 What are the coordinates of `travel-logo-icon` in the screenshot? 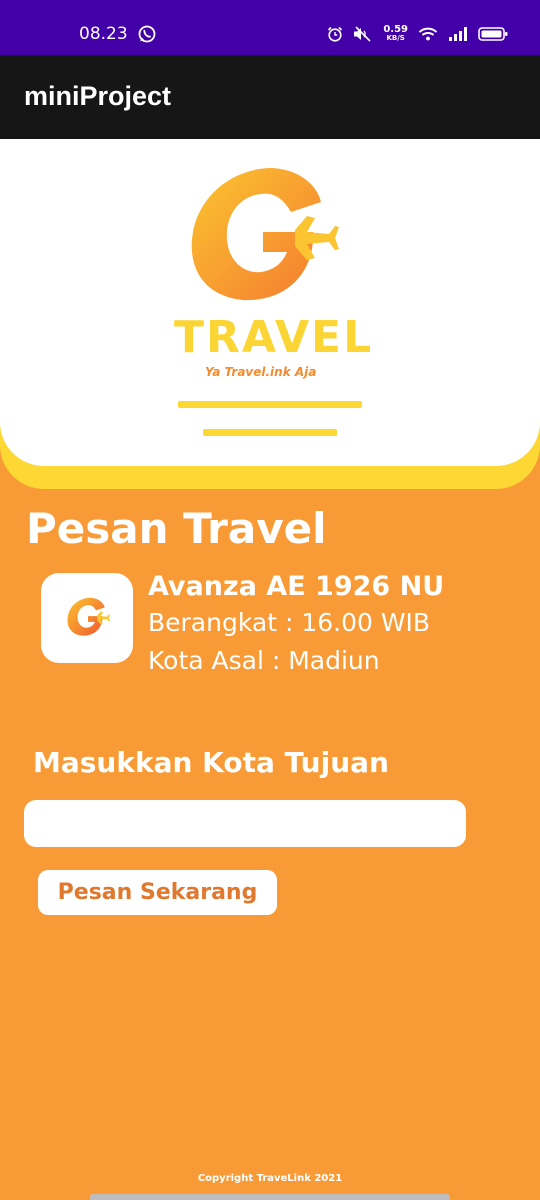 It's located at (265, 234).